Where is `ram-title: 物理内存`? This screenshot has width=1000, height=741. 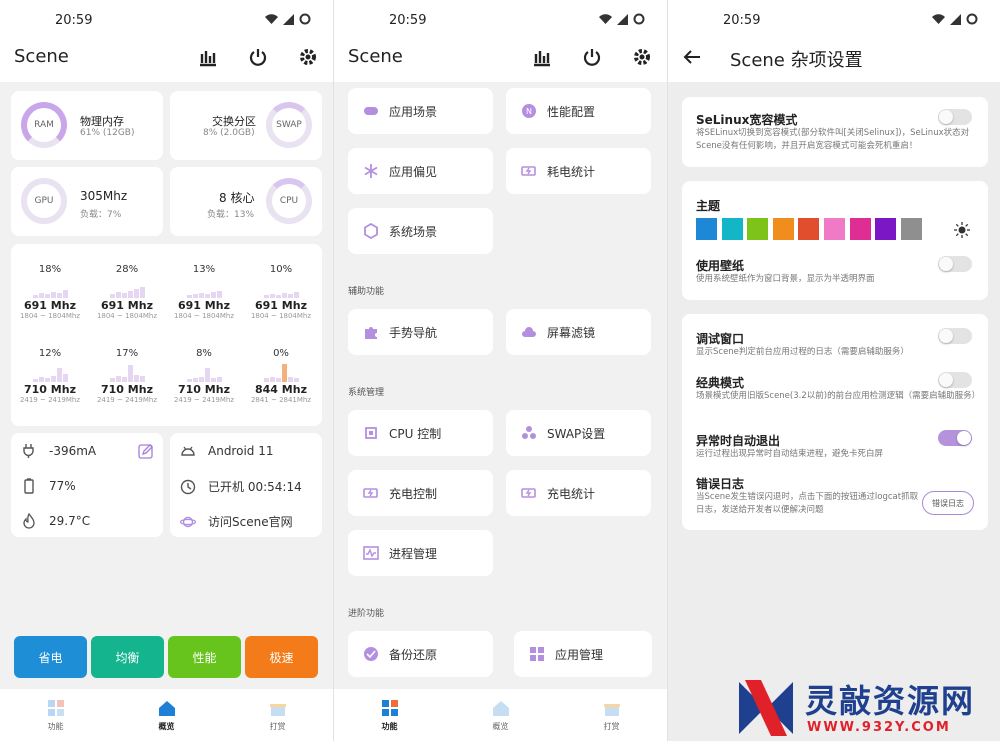
ram-title: 物理内存 is located at coordinates (102, 121).